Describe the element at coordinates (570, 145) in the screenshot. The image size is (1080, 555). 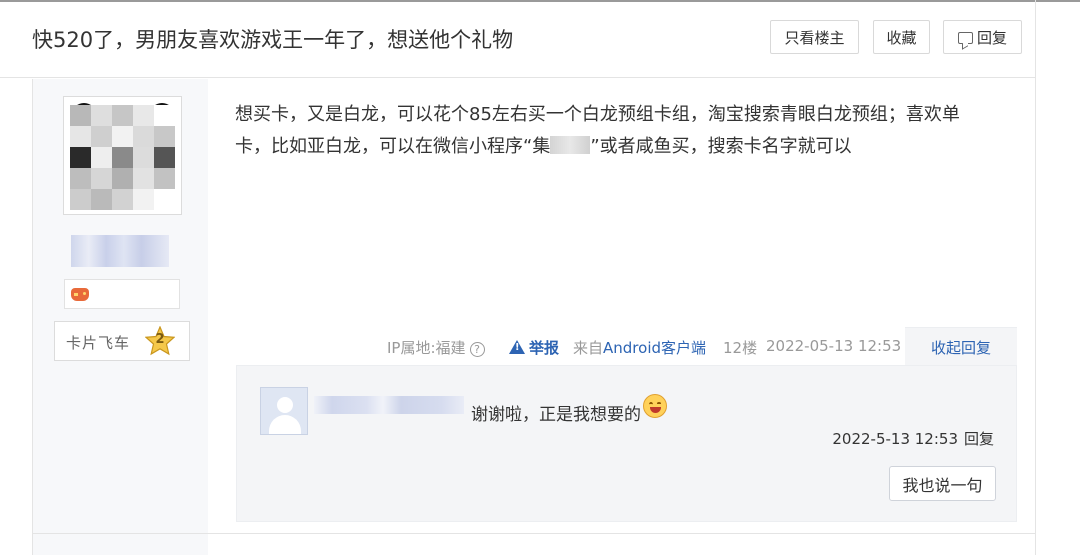
I see `redacted-text` at that location.